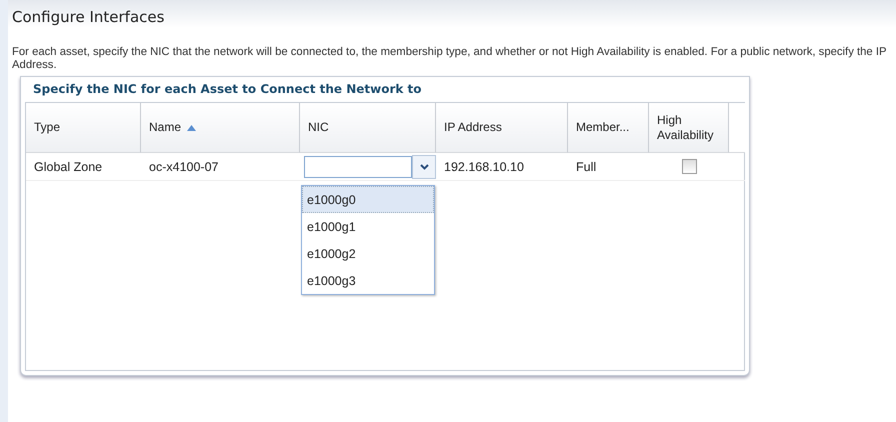 The height and width of the screenshot is (422, 896). What do you see at coordinates (502, 167) in the screenshot?
I see `table-cell: 192.168.10.10` at bounding box center [502, 167].